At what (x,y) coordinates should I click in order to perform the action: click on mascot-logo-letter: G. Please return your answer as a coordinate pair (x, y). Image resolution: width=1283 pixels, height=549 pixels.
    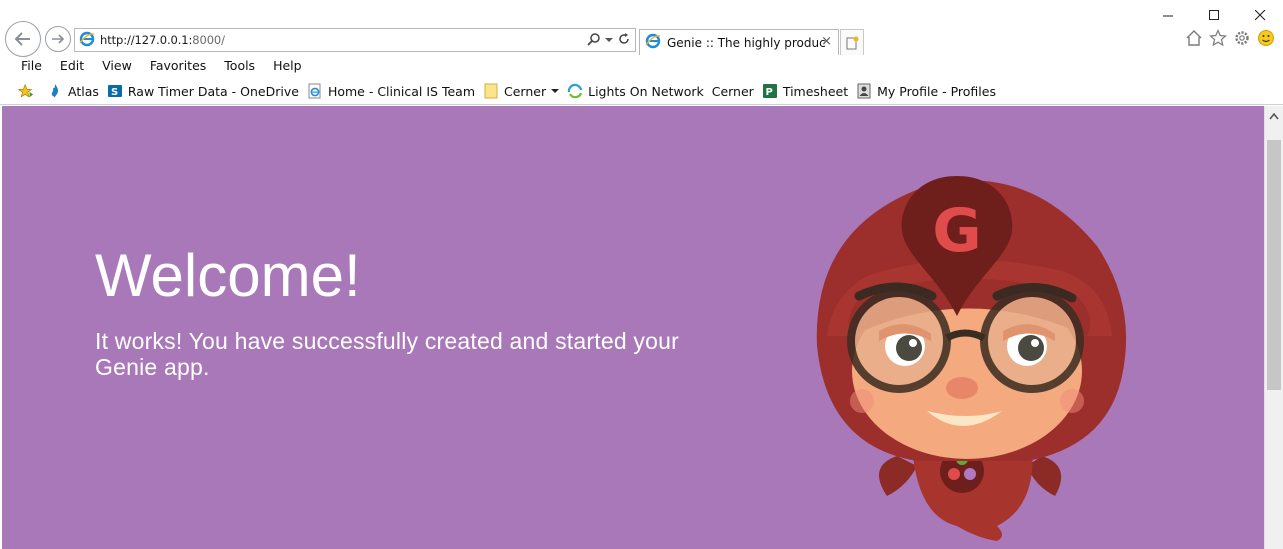
    Looking at the image, I should click on (956, 231).